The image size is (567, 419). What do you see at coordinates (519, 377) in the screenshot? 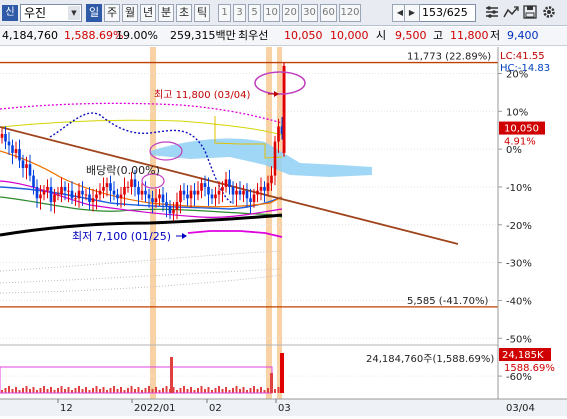
I see `y-tick-label: -60%` at bounding box center [519, 377].